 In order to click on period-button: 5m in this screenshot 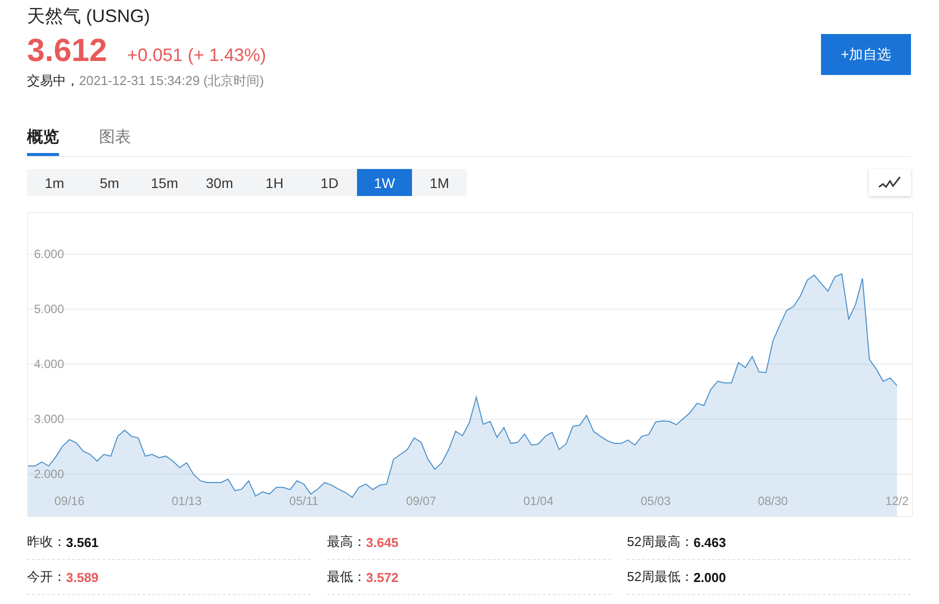, I will do `click(109, 182)`.